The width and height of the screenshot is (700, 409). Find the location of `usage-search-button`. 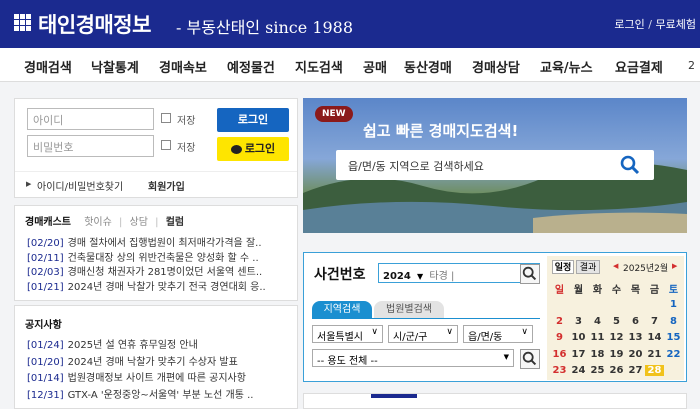

usage-search-button is located at coordinates (530, 359).